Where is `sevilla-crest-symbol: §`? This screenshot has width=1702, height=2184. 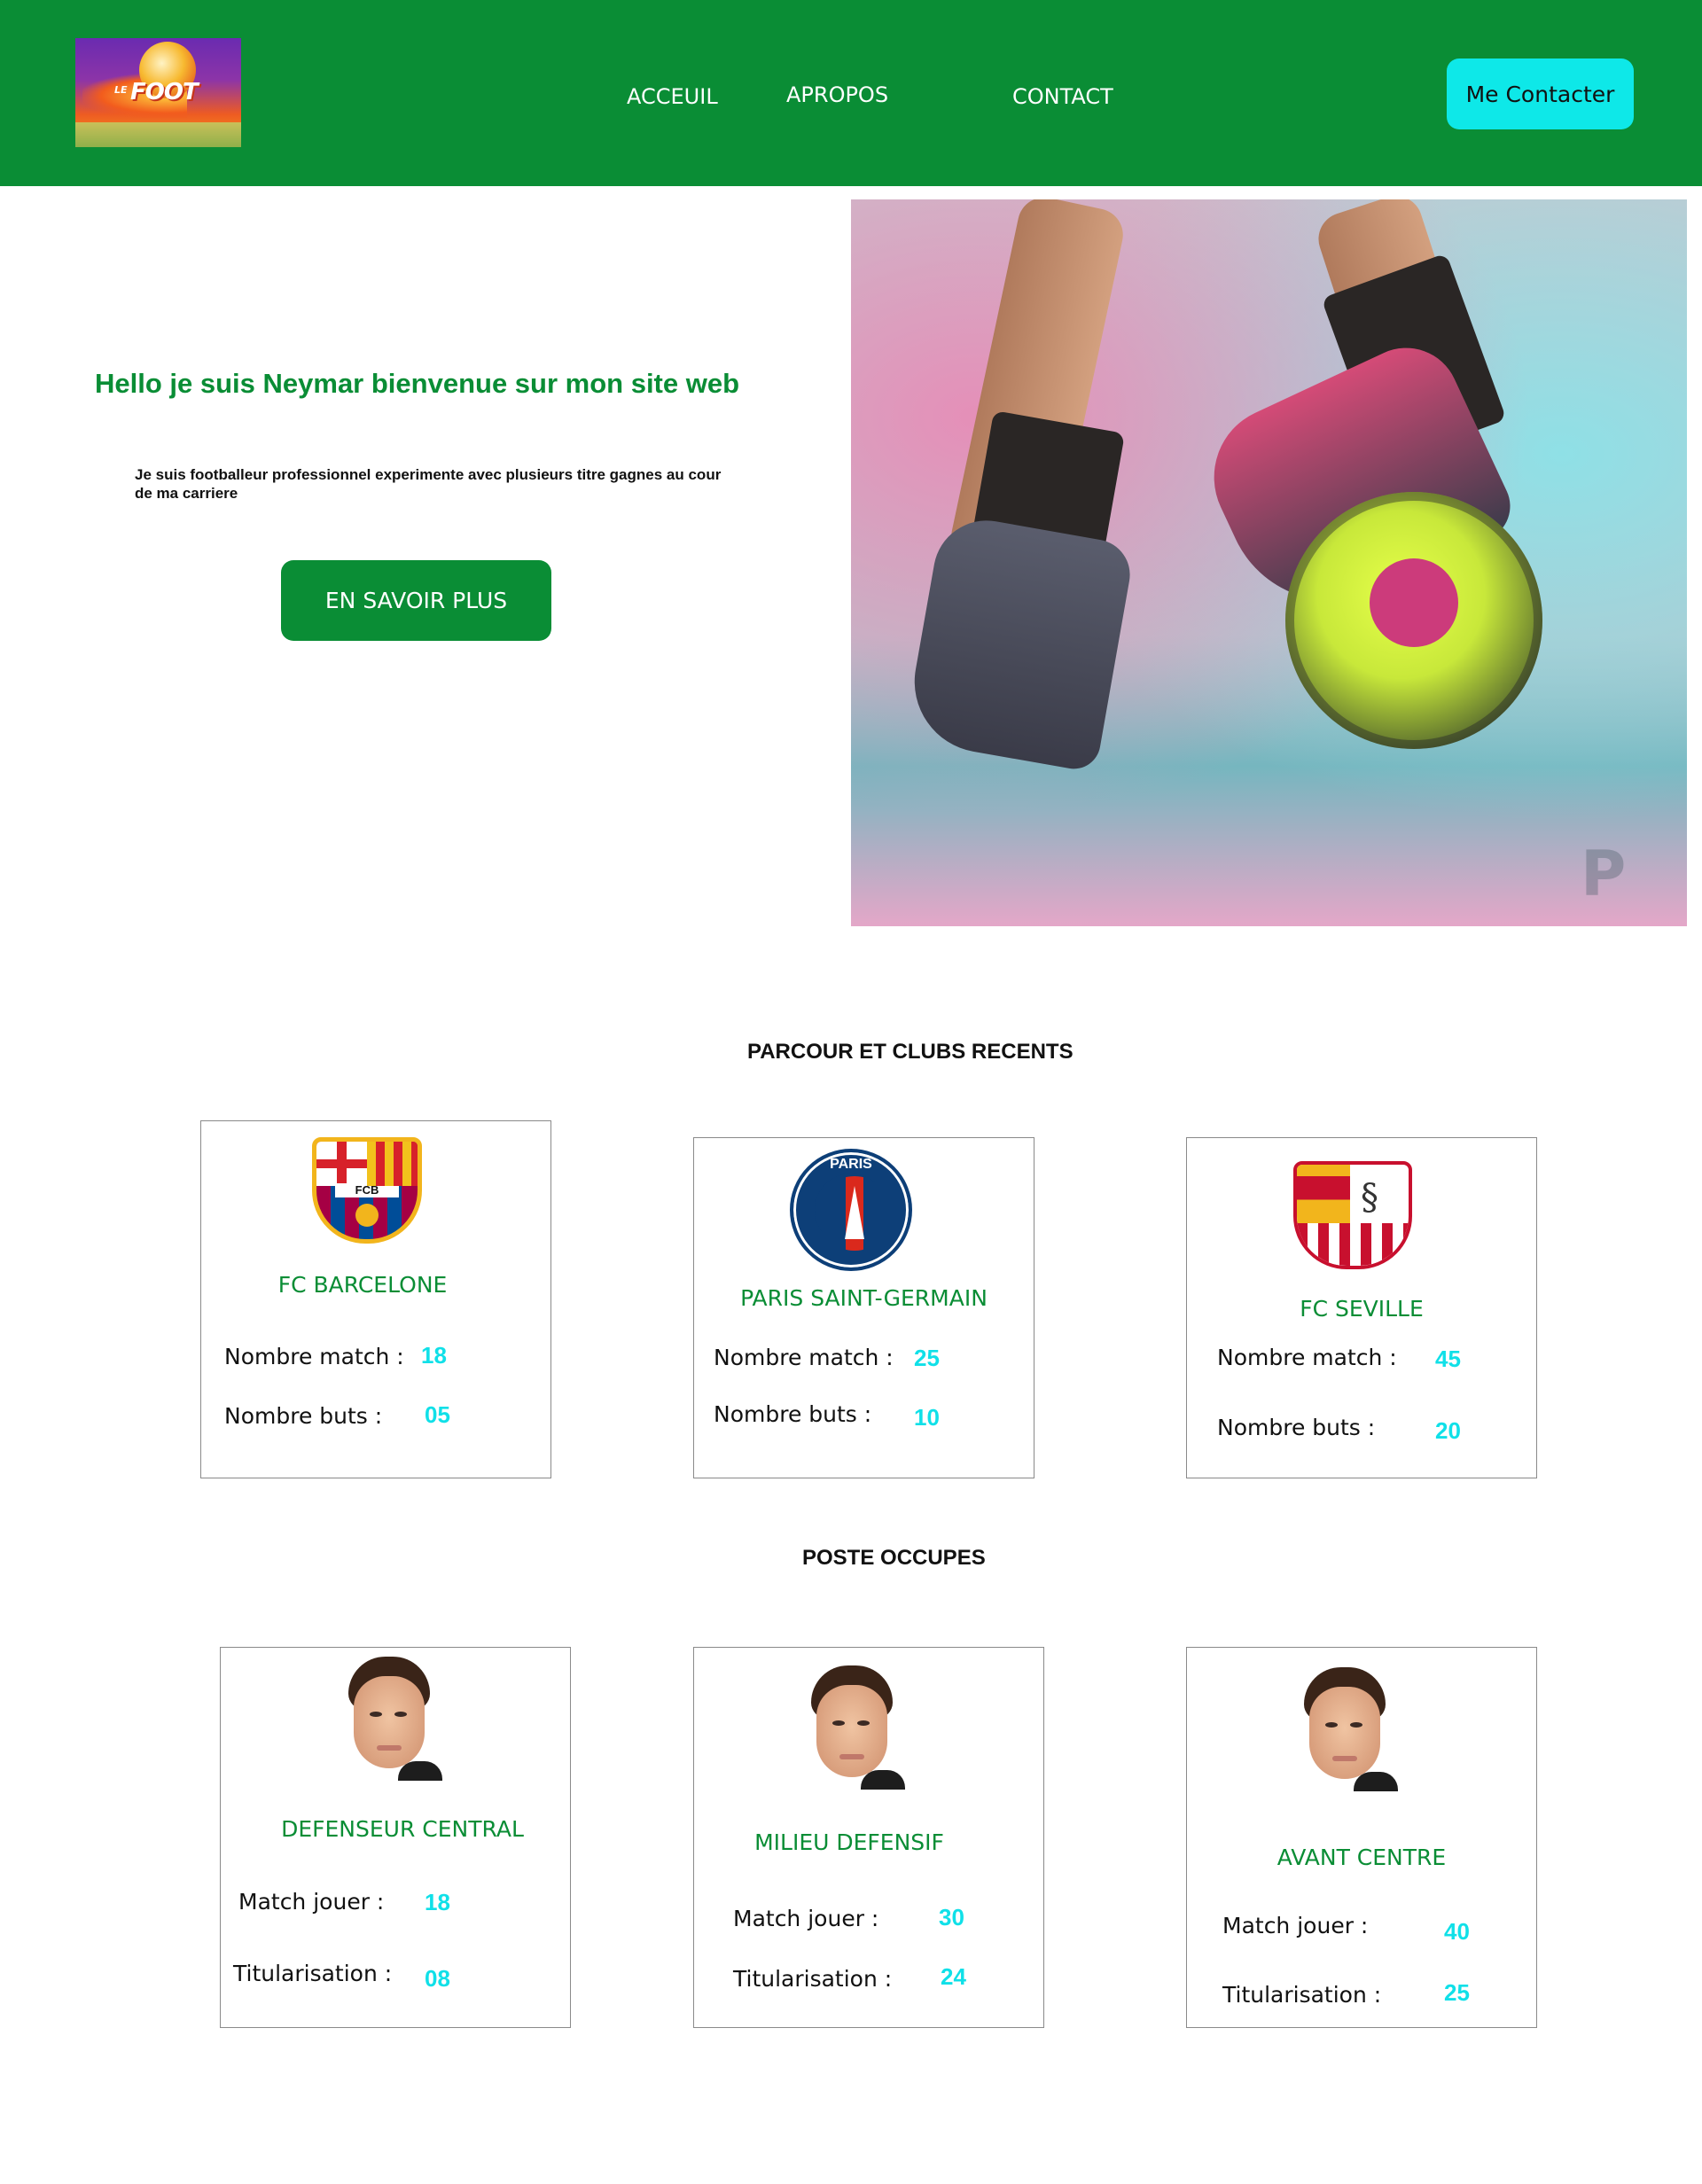 sevilla-crest-symbol: § is located at coordinates (1369, 1197).